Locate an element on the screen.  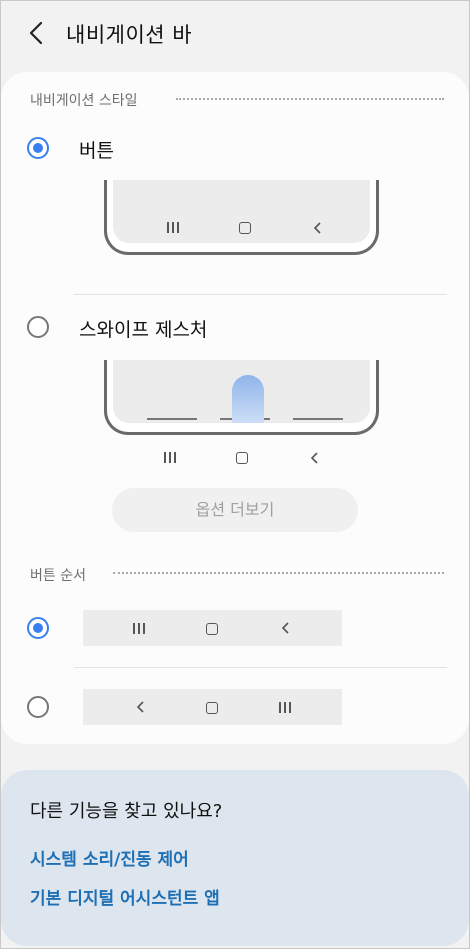
radio-buttons-style is located at coordinates (38, 148).